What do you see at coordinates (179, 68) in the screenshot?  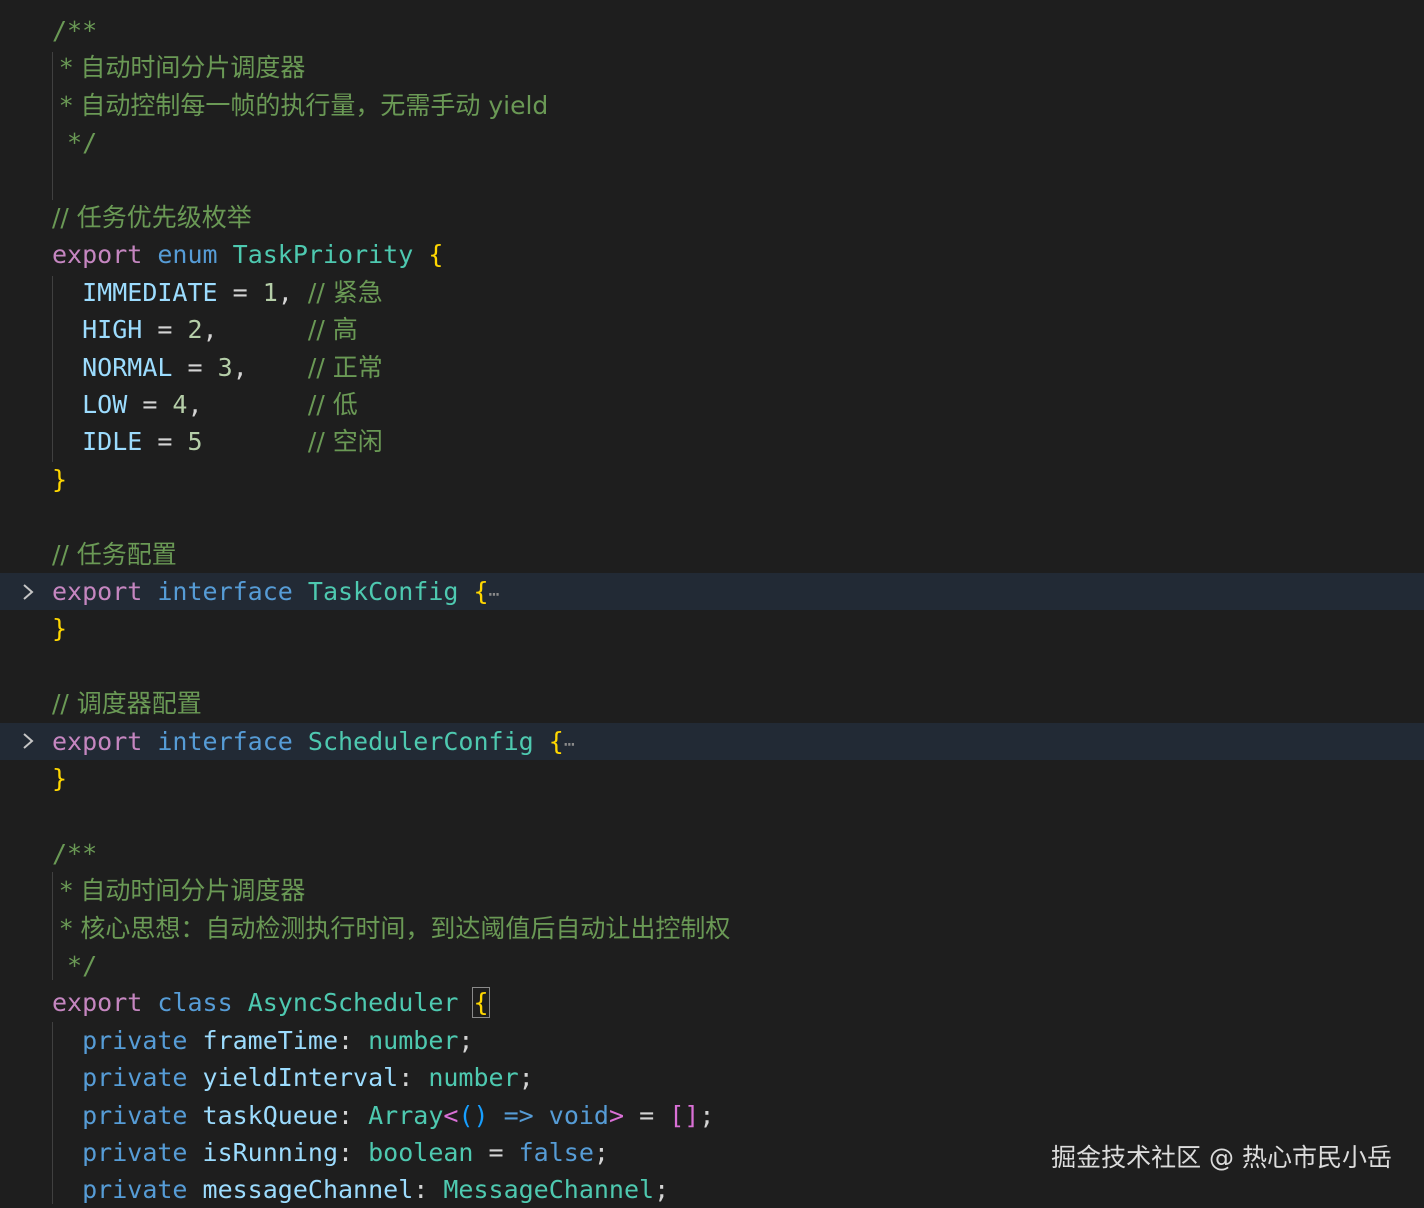 I see `code-token: * 自动时间分片调度器` at bounding box center [179, 68].